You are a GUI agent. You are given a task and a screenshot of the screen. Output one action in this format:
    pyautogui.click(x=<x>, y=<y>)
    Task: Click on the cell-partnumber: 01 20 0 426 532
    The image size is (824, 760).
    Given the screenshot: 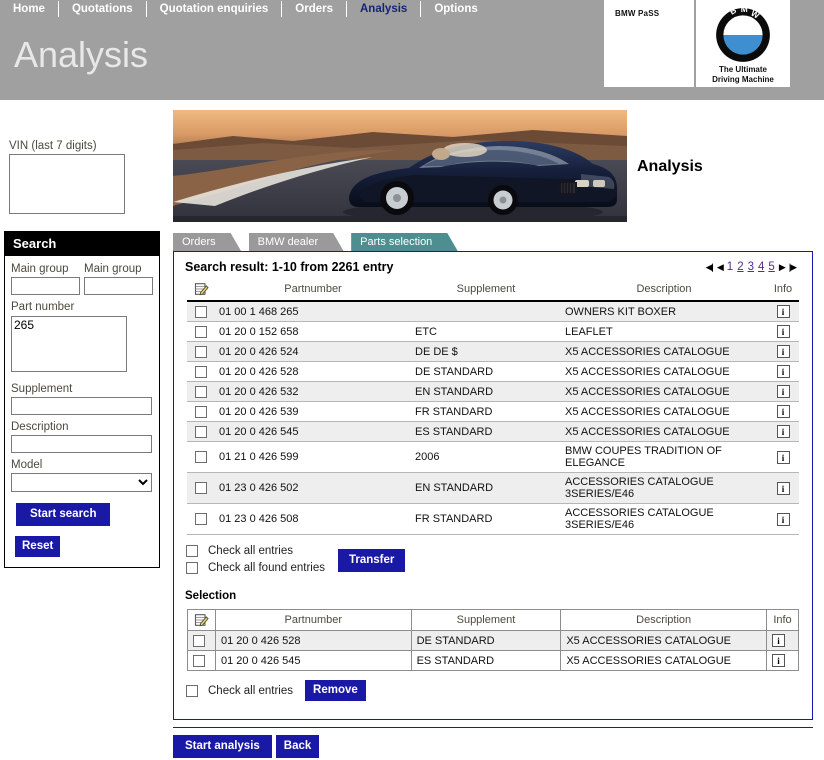 What is the action you would take?
    pyautogui.click(x=313, y=391)
    